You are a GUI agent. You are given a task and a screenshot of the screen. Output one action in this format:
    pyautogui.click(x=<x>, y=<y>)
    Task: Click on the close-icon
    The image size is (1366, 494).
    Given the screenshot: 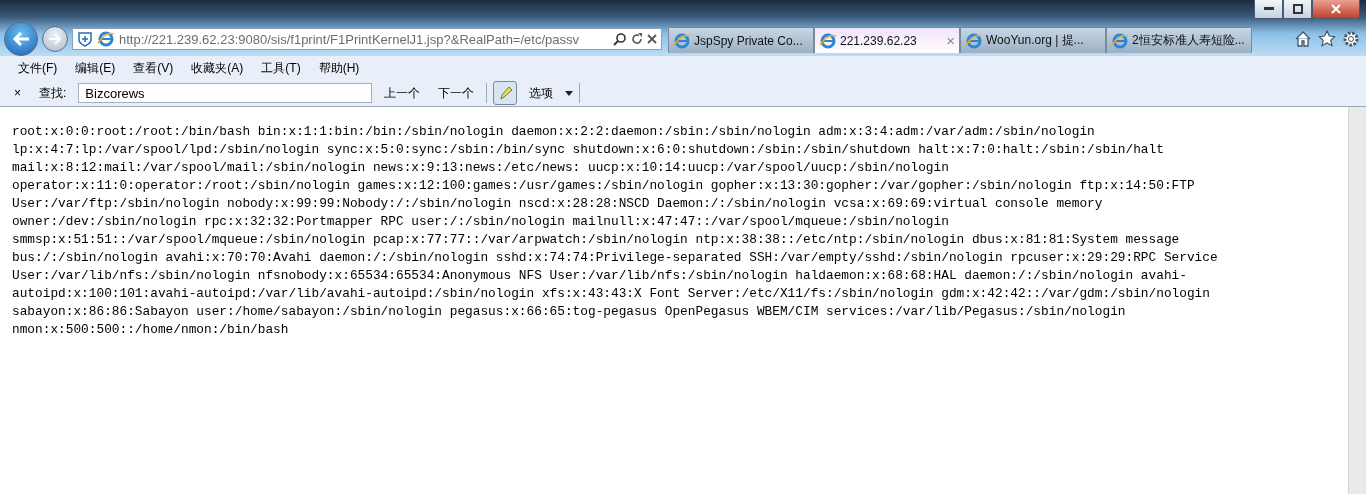 What is the action you would take?
    pyautogui.click(x=1336, y=9)
    